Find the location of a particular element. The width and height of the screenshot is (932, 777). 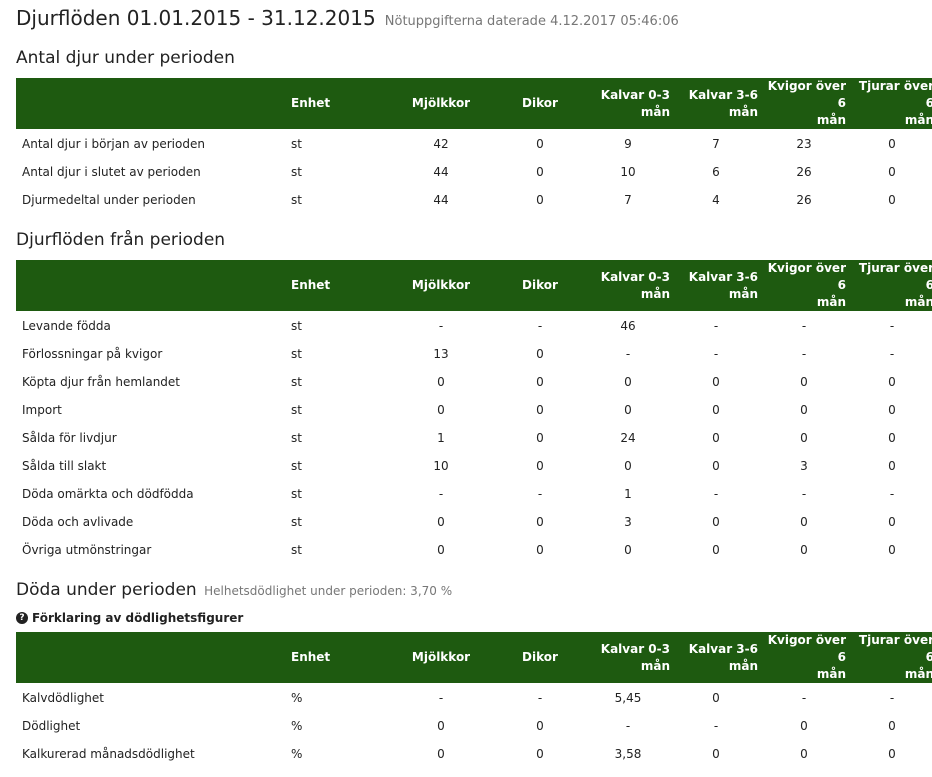

table-row: Förlossningar på kvigor st 13 0 - - - - is located at coordinates (474, 354).